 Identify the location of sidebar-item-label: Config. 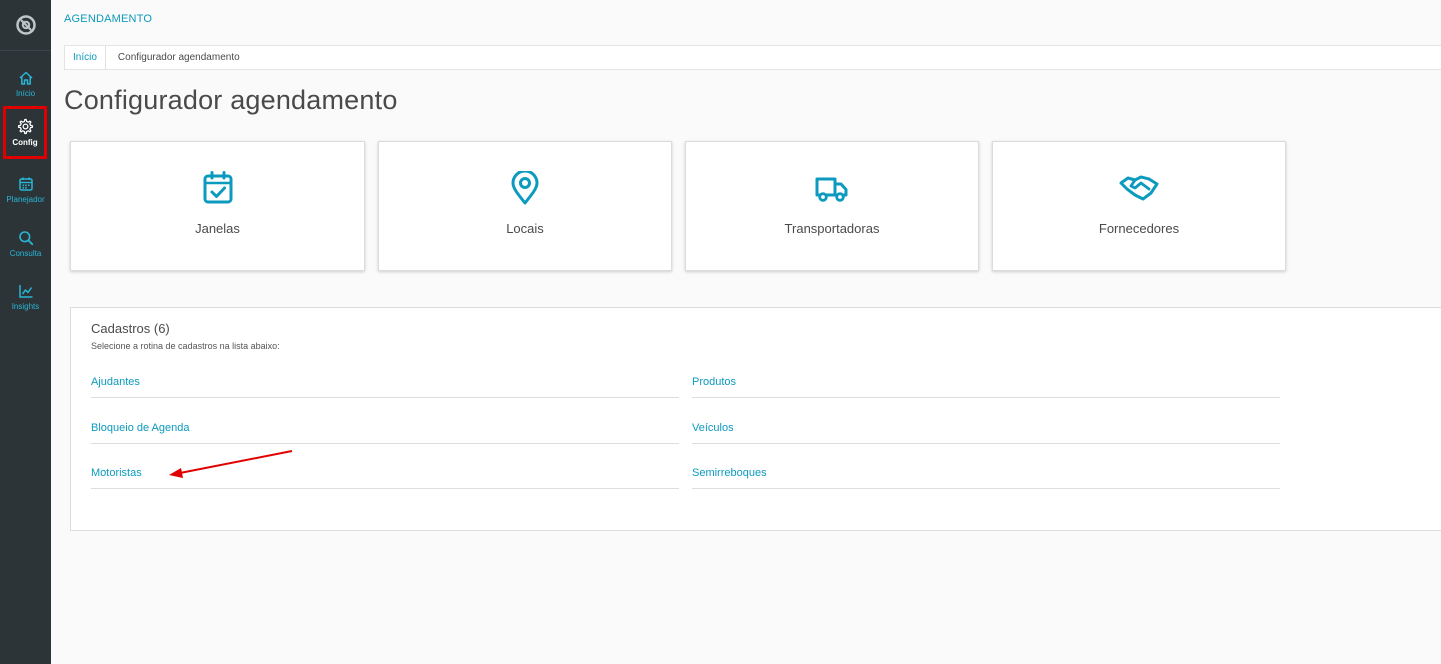
(25, 142).